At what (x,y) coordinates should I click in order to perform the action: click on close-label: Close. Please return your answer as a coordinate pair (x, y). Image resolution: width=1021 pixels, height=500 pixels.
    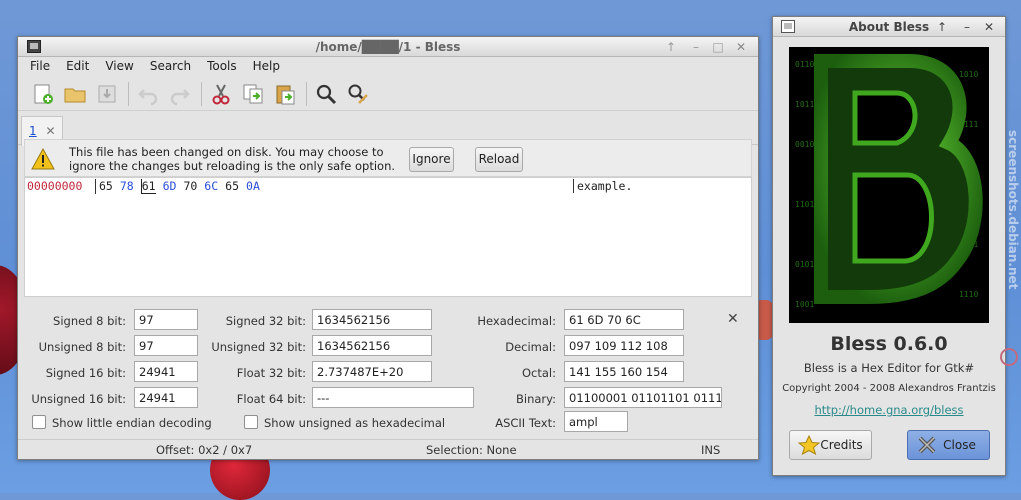
    Looking at the image, I should click on (959, 445).